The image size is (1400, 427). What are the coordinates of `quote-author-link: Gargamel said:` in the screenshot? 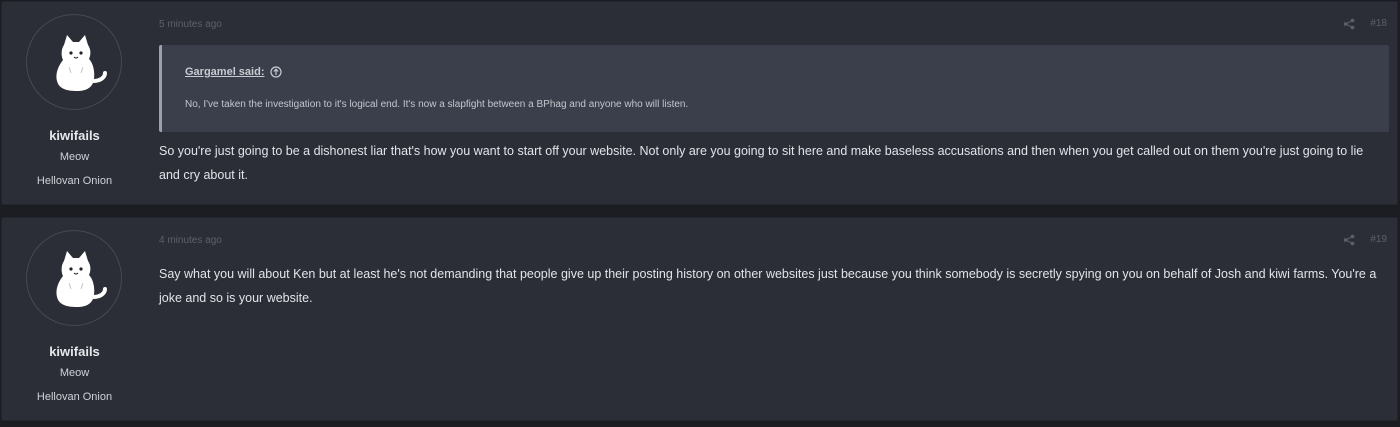 It's located at (224, 72).